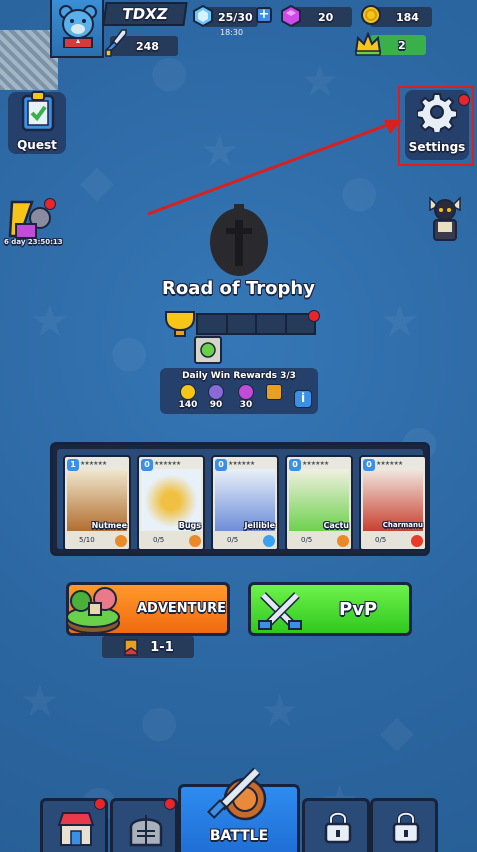  What do you see at coordinates (38, 111) in the screenshot?
I see `quest-clipboard-icon` at bounding box center [38, 111].